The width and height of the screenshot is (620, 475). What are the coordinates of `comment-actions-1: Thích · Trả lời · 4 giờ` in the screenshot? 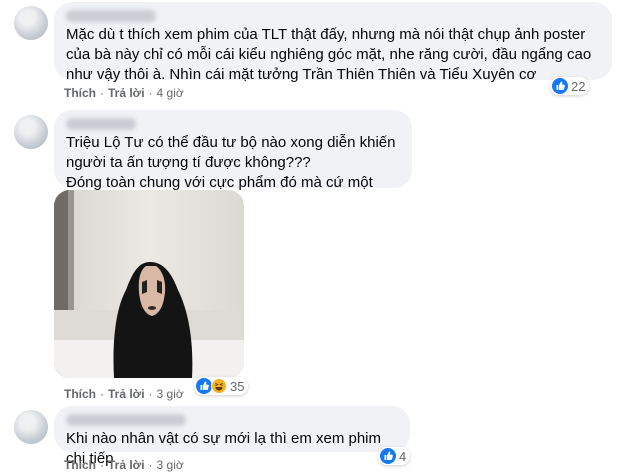 It's located at (124, 93).